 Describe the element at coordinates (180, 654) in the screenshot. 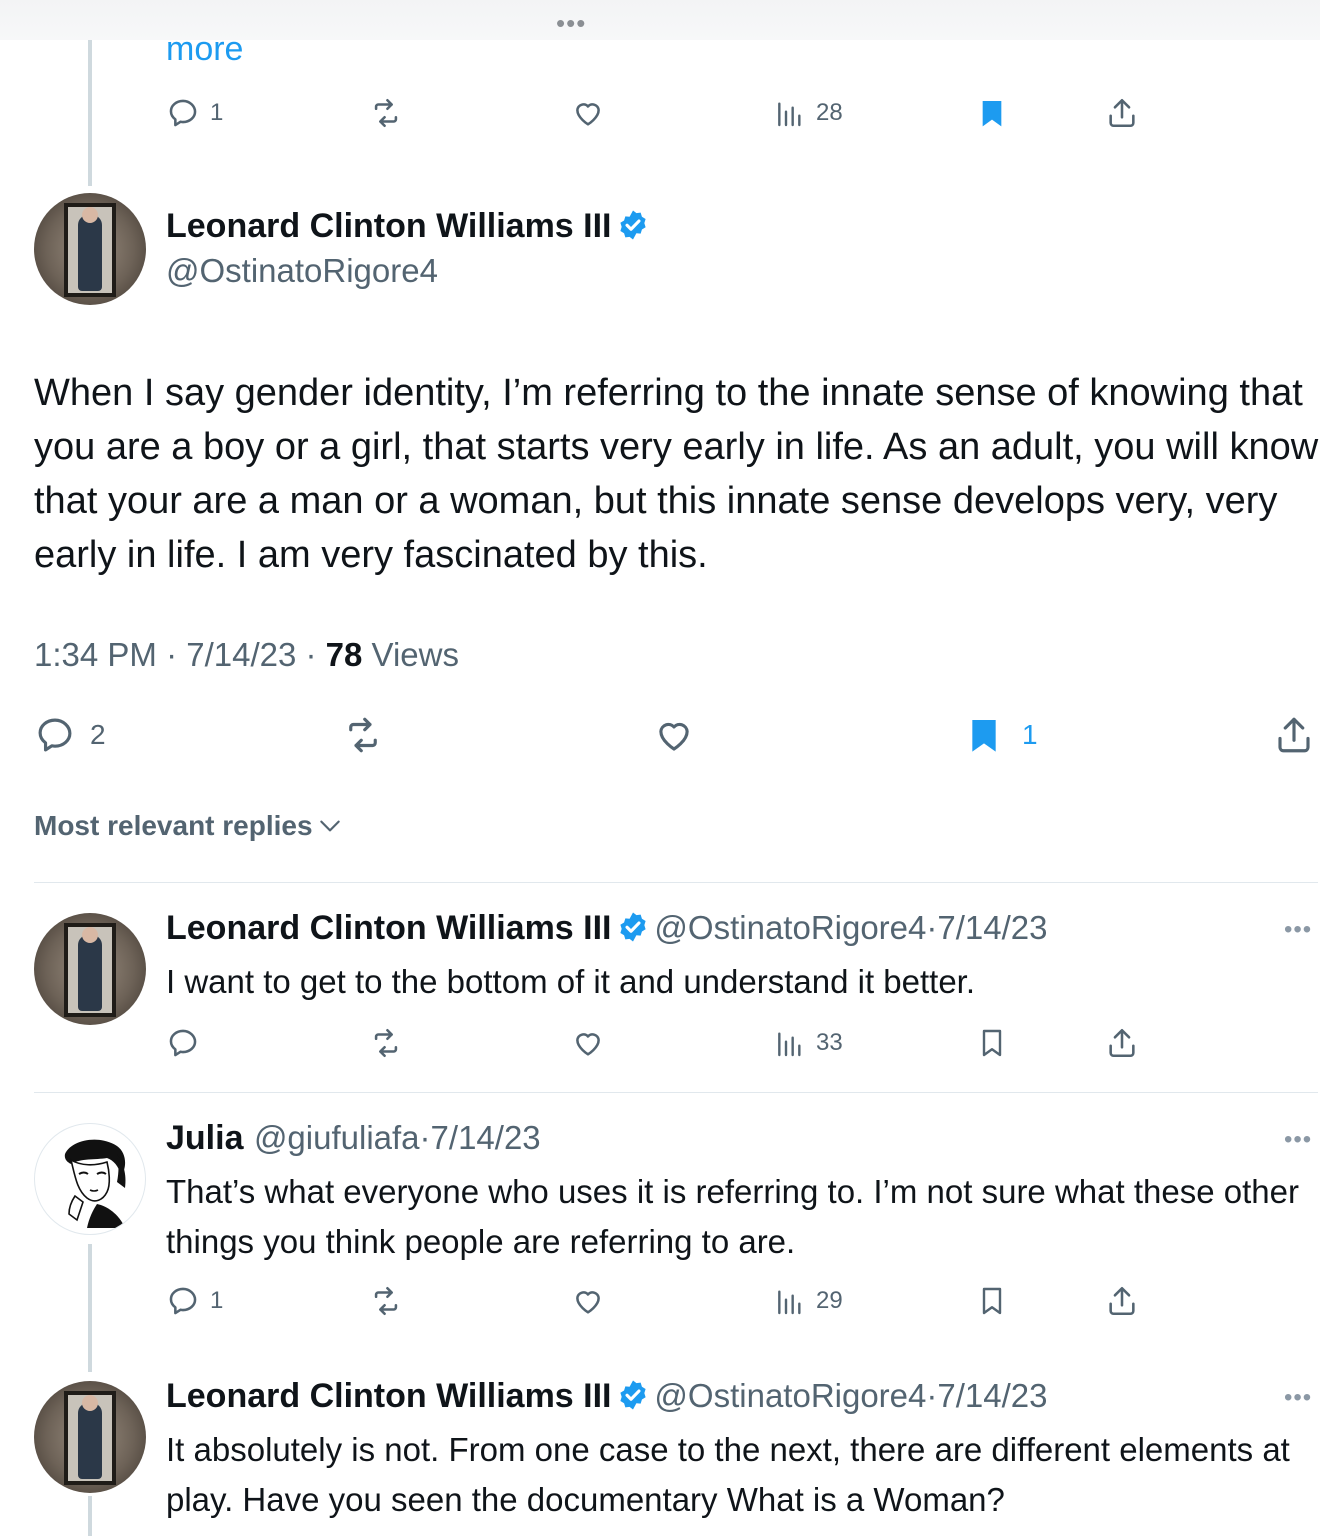

I see `tweet-timestamp: 1:34 PM · 7/14/23 ·` at that location.